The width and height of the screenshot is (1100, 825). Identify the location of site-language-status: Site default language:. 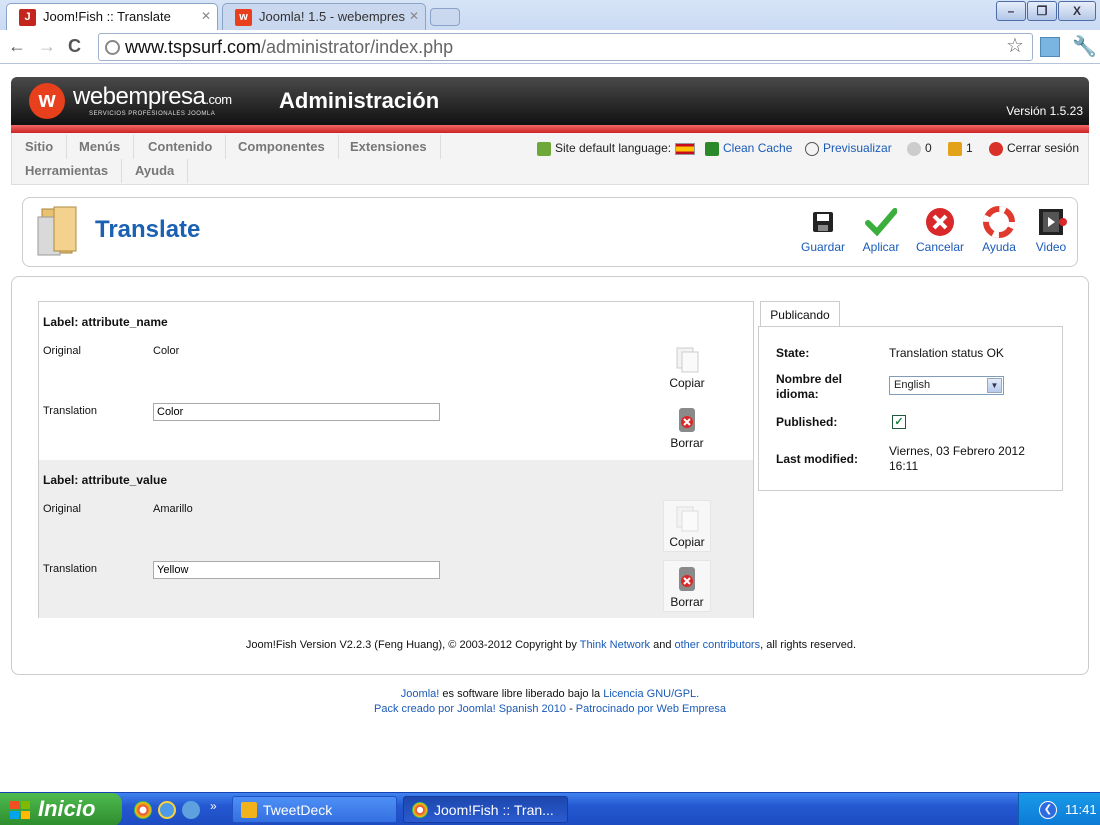
(616, 148).